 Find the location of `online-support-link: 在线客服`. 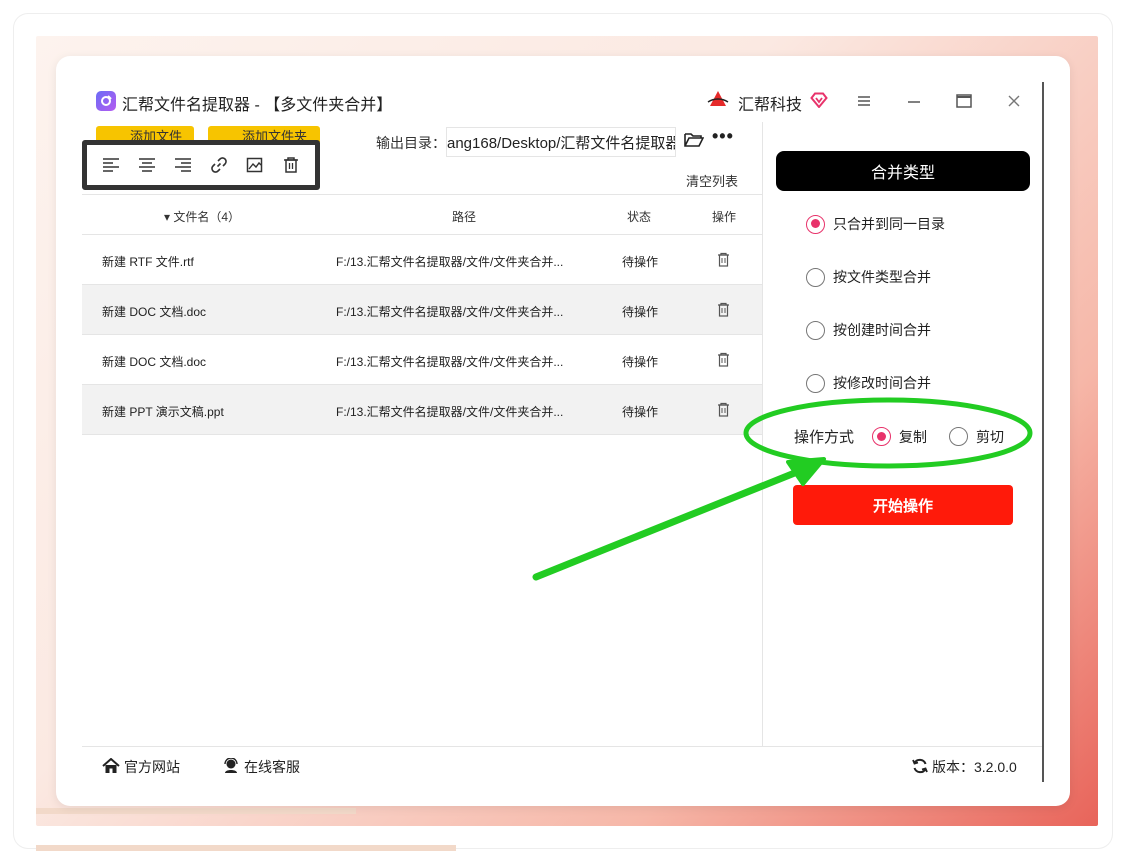

online-support-link: 在线客服 is located at coordinates (261, 766).